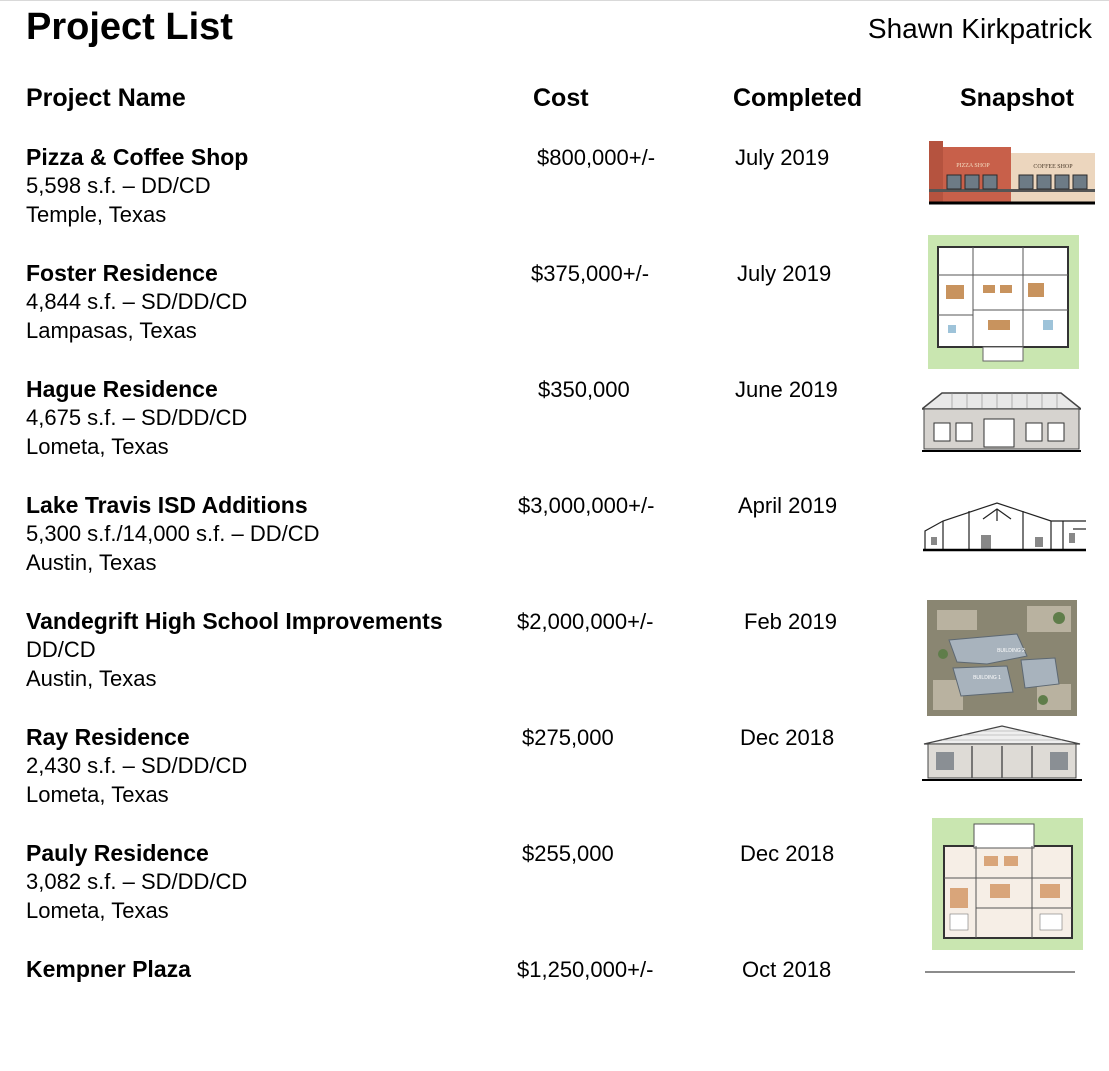 This screenshot has height=1071, width=1109. Describe the element at coordinates (1000, 972) in the screenshot. I see `snapshot-elevation` at that location.